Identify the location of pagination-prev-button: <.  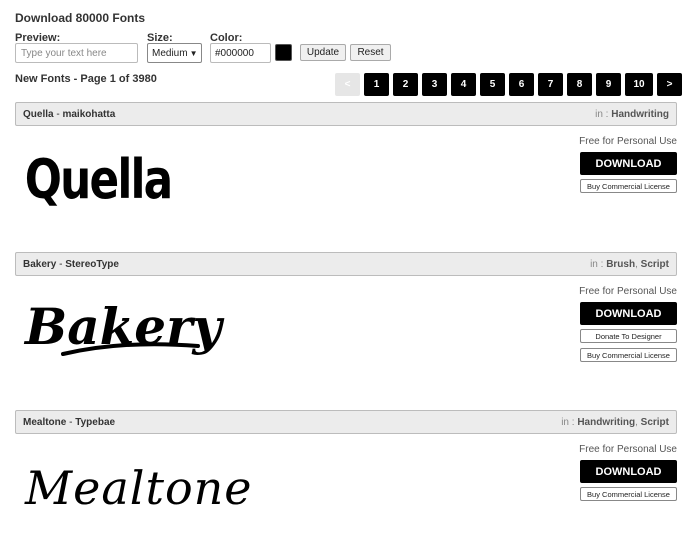
(347, 84).